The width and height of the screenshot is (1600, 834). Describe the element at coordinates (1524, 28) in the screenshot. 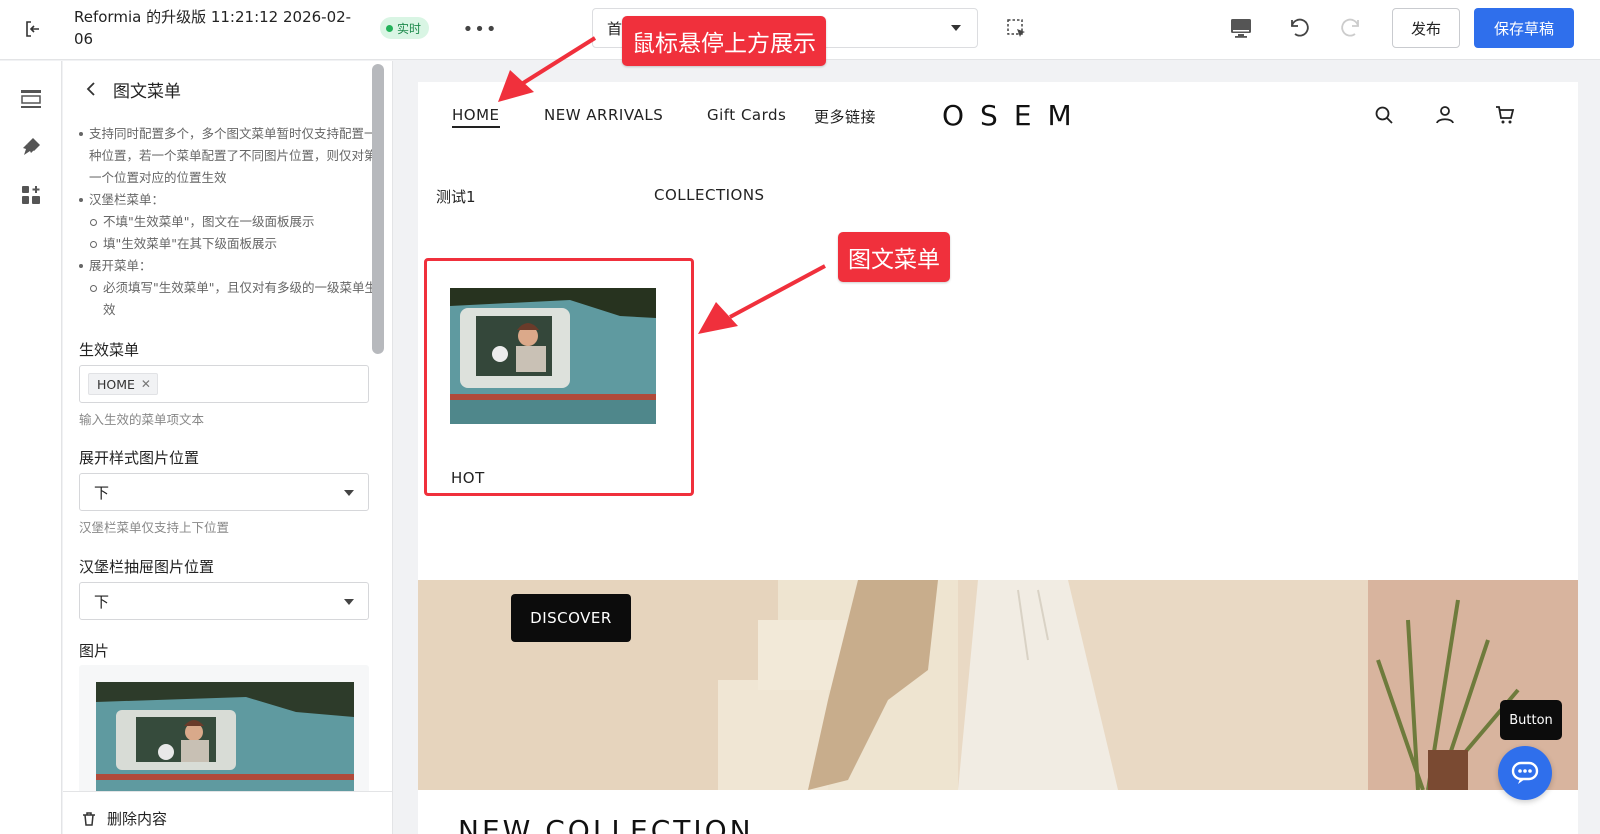

I see `save-draft-button: 保存草稿` at that location.